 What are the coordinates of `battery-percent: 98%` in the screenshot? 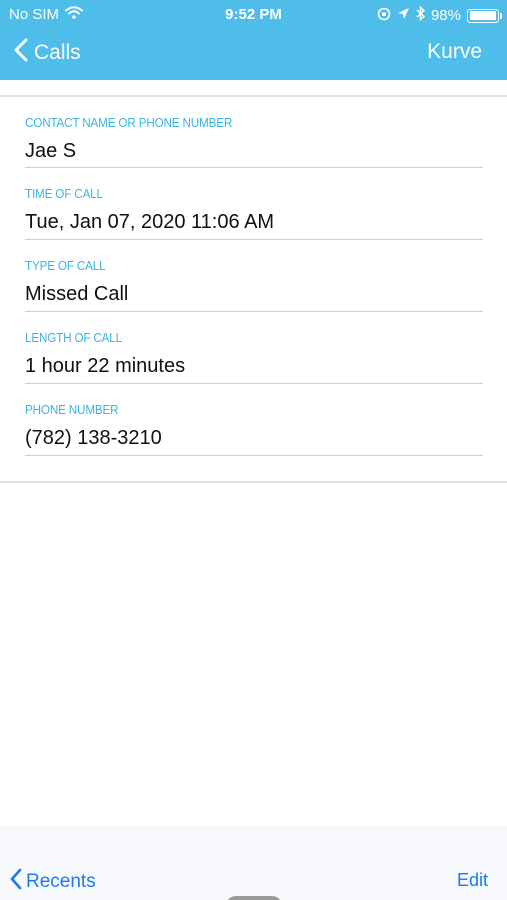 It's located at (445, 15).